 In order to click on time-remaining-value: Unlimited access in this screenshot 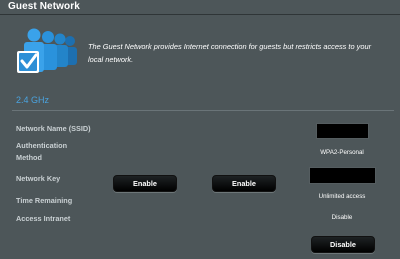, I will do `click(342, 196)`.